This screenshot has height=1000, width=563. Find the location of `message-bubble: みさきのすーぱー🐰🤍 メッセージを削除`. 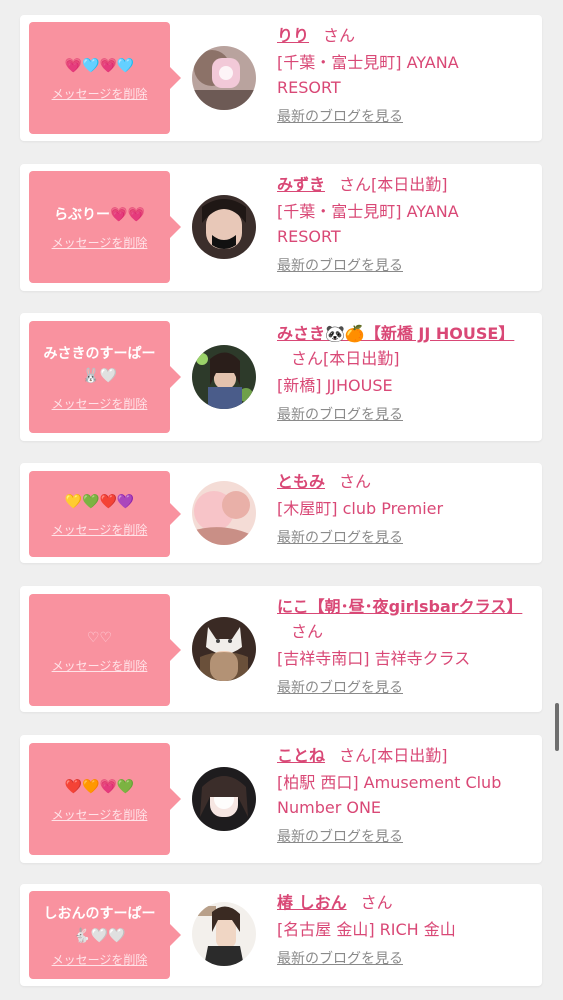

message-bubble: みさきのすーぱー🐰🤍 メッセージを削除 is located at coordinates (105, 377).